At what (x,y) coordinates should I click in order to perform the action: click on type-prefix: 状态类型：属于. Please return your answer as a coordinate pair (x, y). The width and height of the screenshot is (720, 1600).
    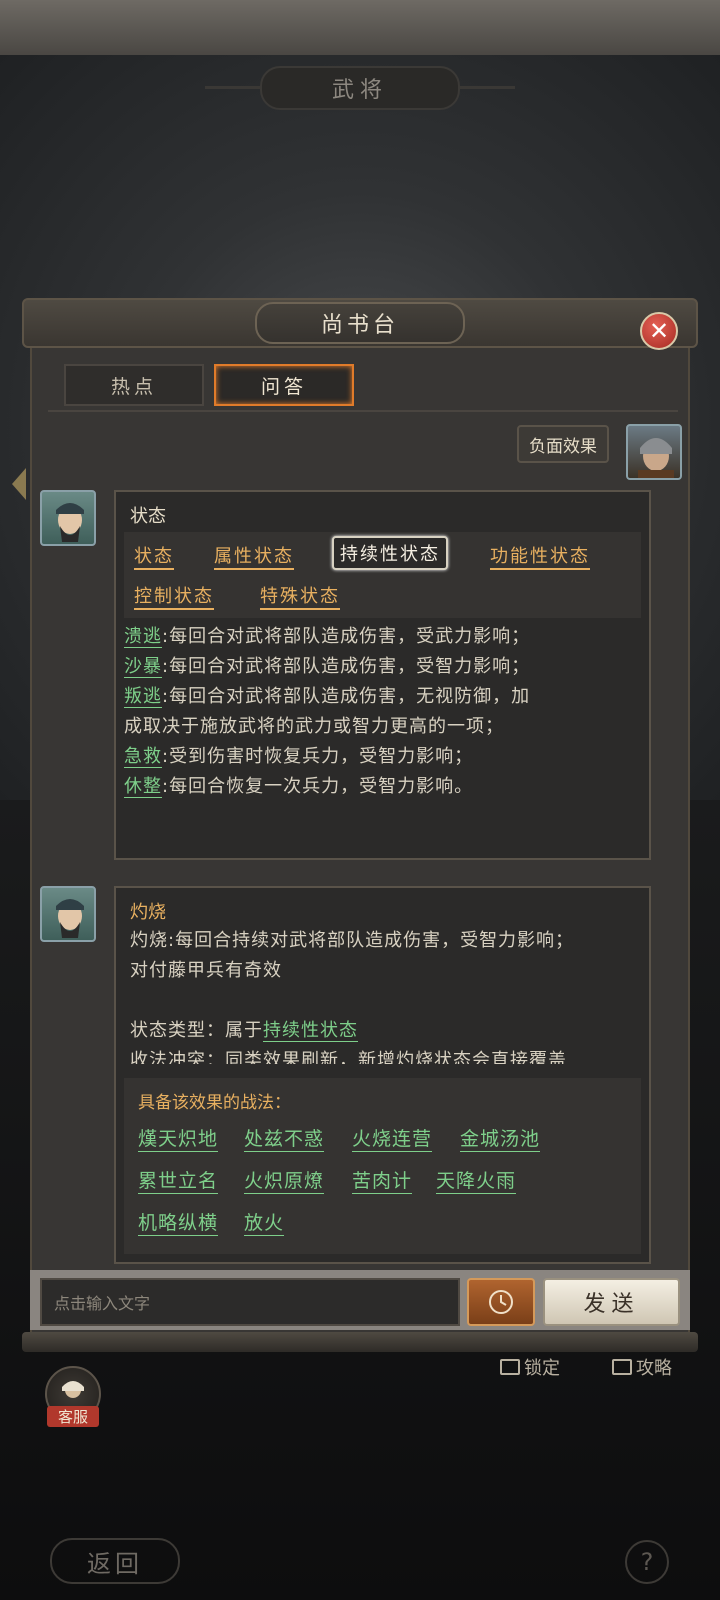
    Looking at the image, I should click on (196, 1030).